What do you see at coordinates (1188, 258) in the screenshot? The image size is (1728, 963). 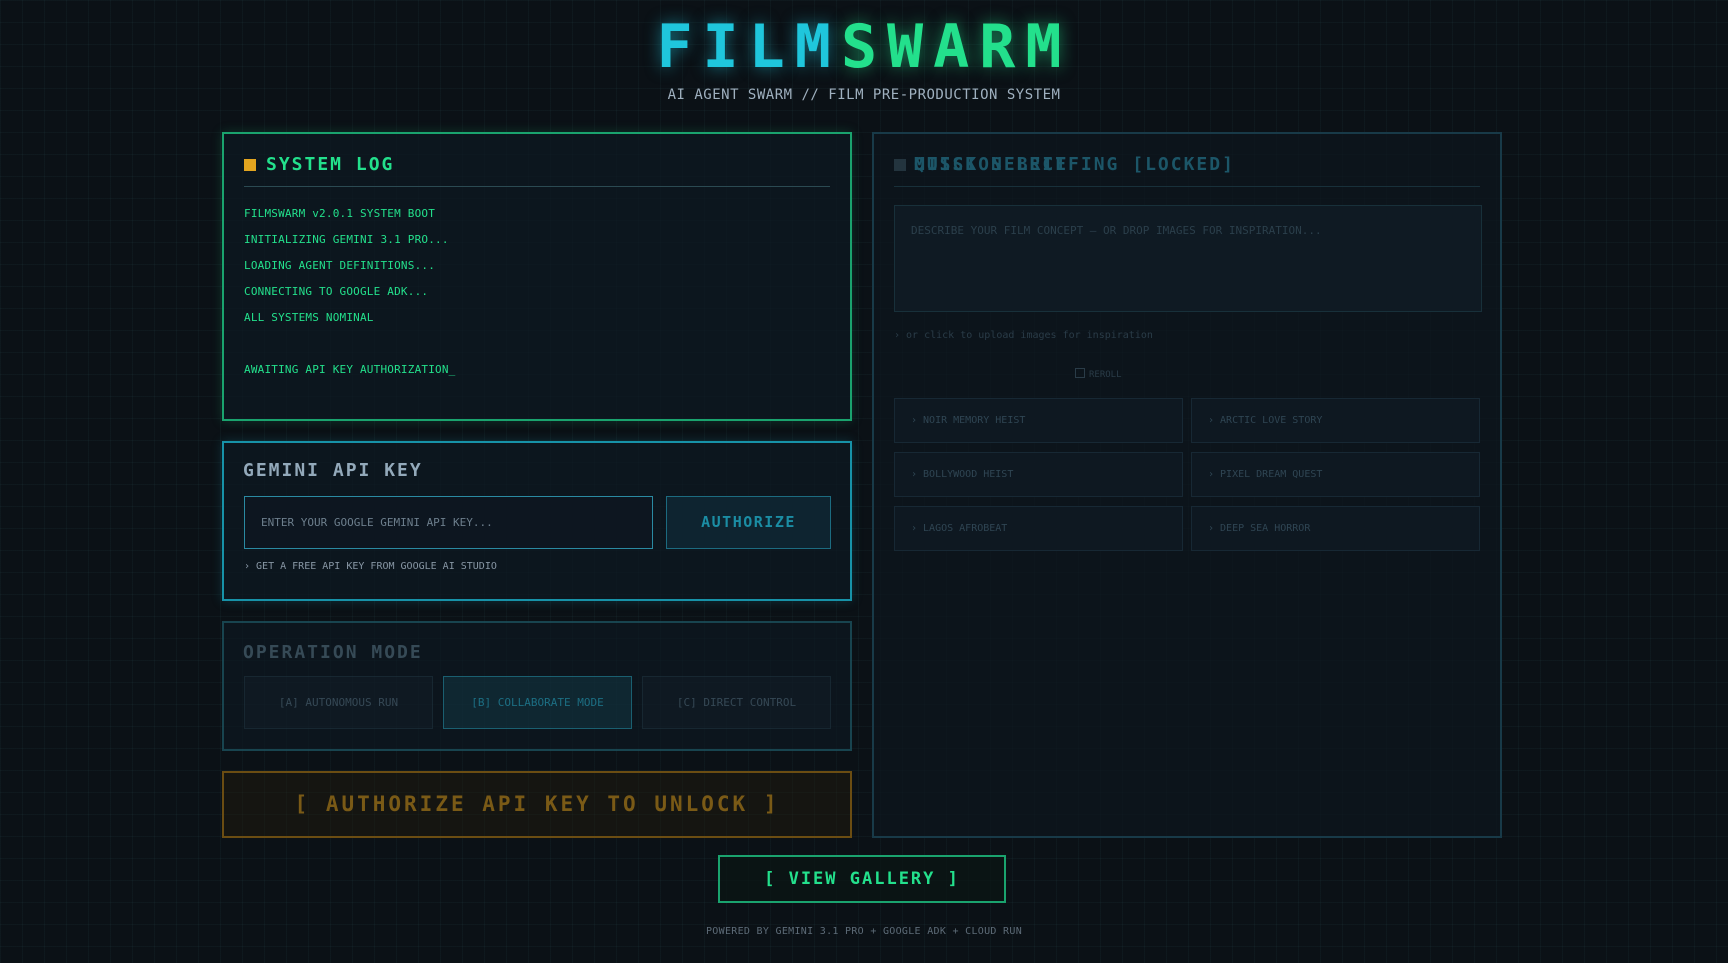 I see `film-concept-input` at bounding box center [1188, 258].